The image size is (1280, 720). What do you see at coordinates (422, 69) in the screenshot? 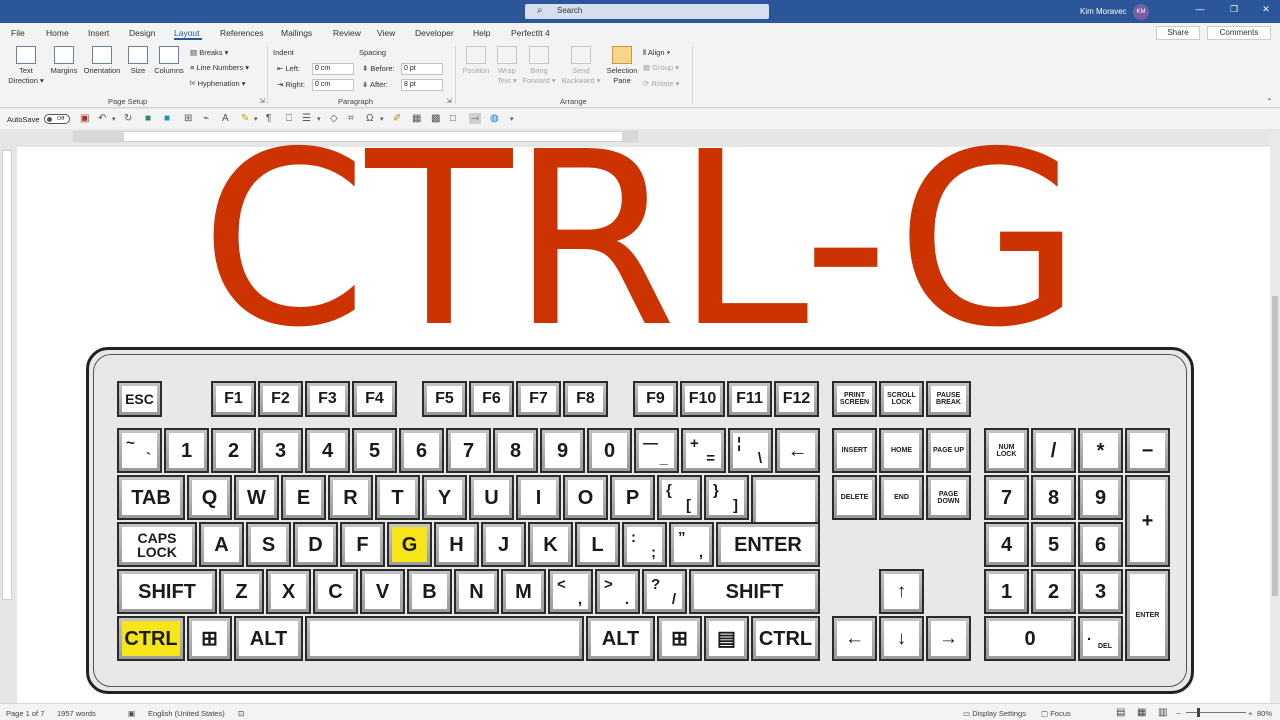
I see `spacing-before-input: 0 pt` at bounding box center [422, 69].